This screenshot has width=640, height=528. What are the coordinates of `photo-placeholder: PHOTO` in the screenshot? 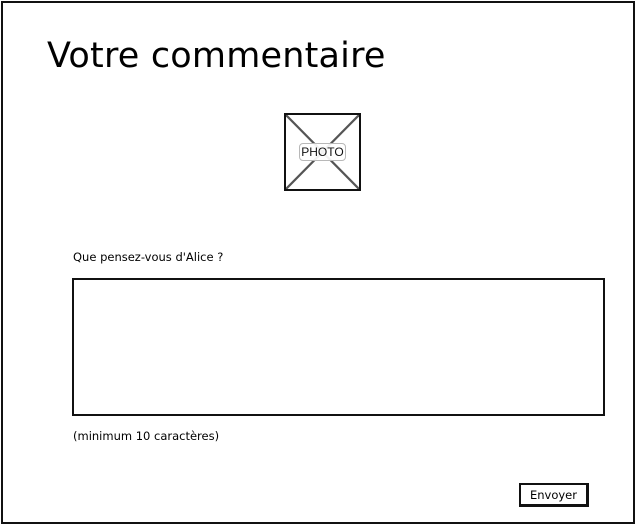 It's located at (322, 152).